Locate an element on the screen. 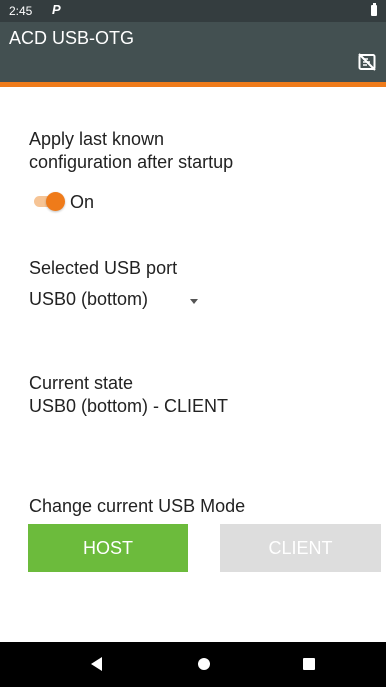 The width and height of the screenshot is (386, 687). status-bar: 2:45 P is located at coordinates (193, 11).